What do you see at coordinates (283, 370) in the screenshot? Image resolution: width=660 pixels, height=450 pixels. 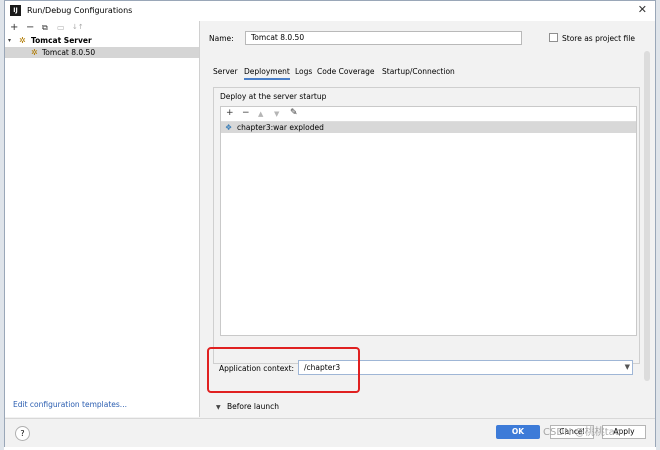 I see `red-highlight-annotation` at bounding box center [283, 370].